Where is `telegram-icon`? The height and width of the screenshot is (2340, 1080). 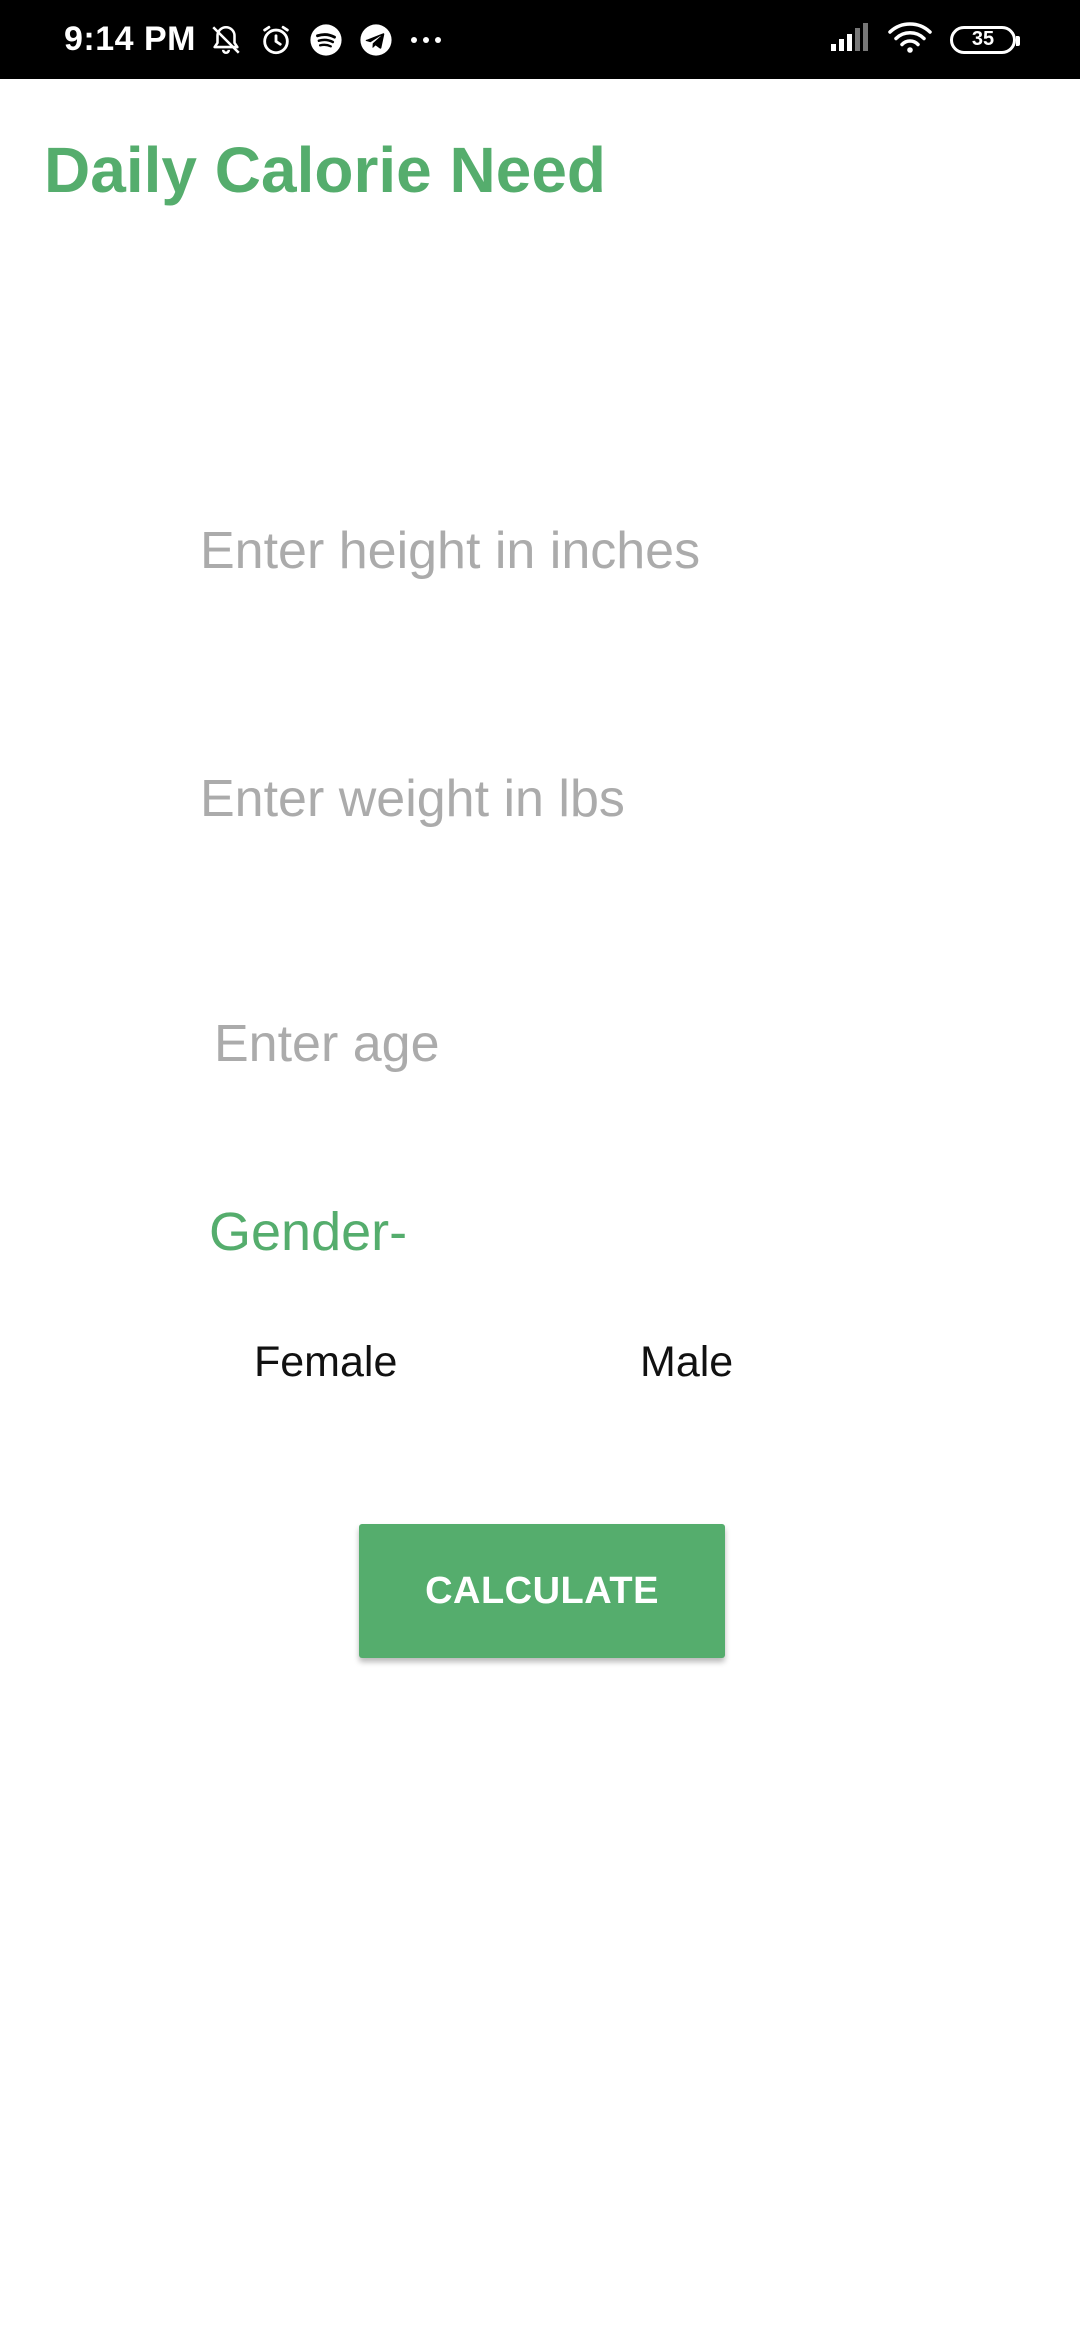 telegram-icon is located at coordinates (376, 40).